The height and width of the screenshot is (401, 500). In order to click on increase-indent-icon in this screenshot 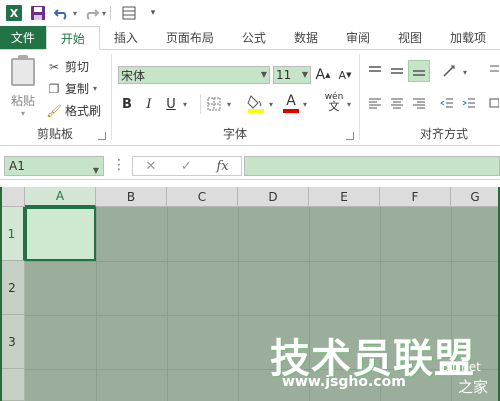, I will do `click(468, 103)`.